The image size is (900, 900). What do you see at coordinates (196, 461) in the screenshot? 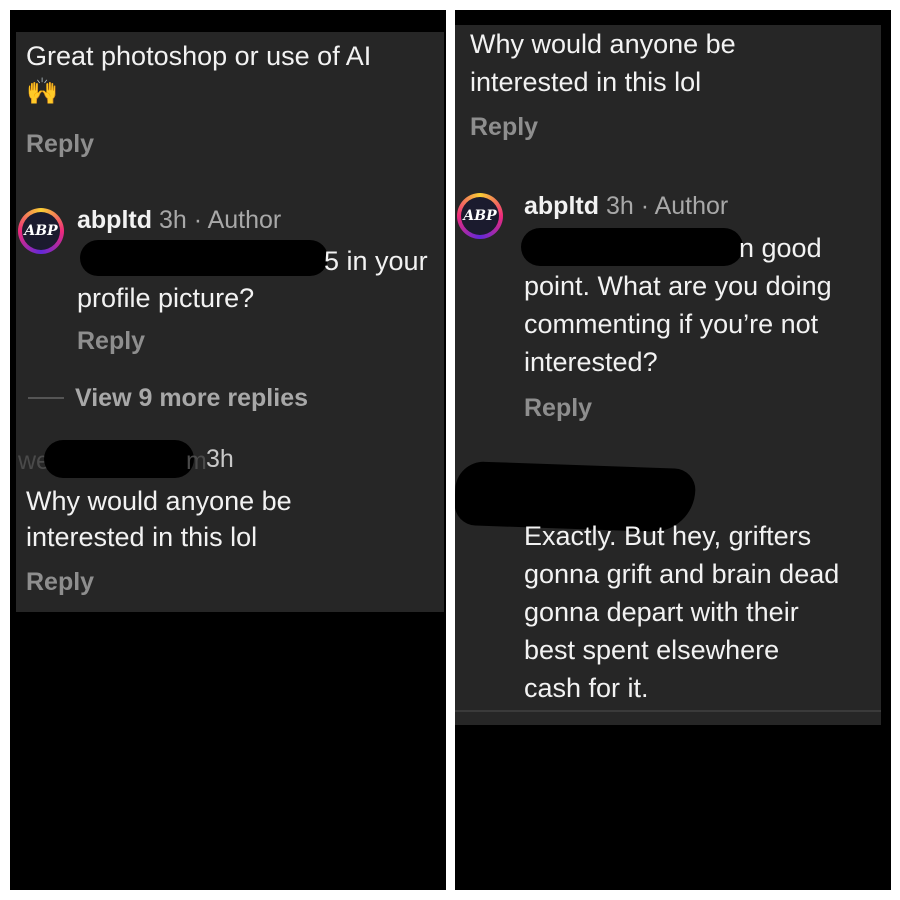
I see `username-partial: m` at bounding box center [196, 461].